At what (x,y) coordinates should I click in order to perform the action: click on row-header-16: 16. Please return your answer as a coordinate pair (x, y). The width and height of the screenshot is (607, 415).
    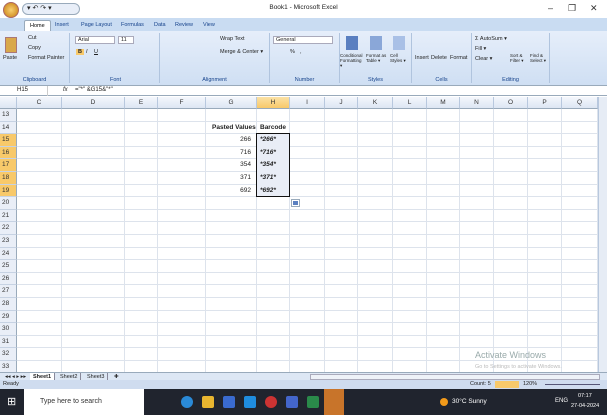
    Looking at the image, I should click on (8, 153).